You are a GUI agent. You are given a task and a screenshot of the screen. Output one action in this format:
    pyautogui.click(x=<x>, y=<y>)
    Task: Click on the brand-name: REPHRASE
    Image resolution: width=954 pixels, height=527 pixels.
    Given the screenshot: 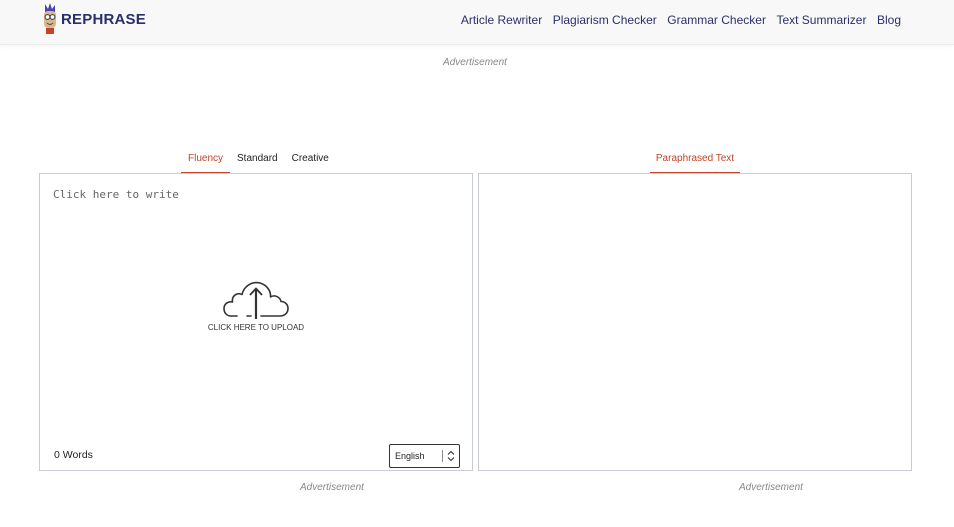 What is the action you would take?
    pyautogui.click(x=103, y=19)
    